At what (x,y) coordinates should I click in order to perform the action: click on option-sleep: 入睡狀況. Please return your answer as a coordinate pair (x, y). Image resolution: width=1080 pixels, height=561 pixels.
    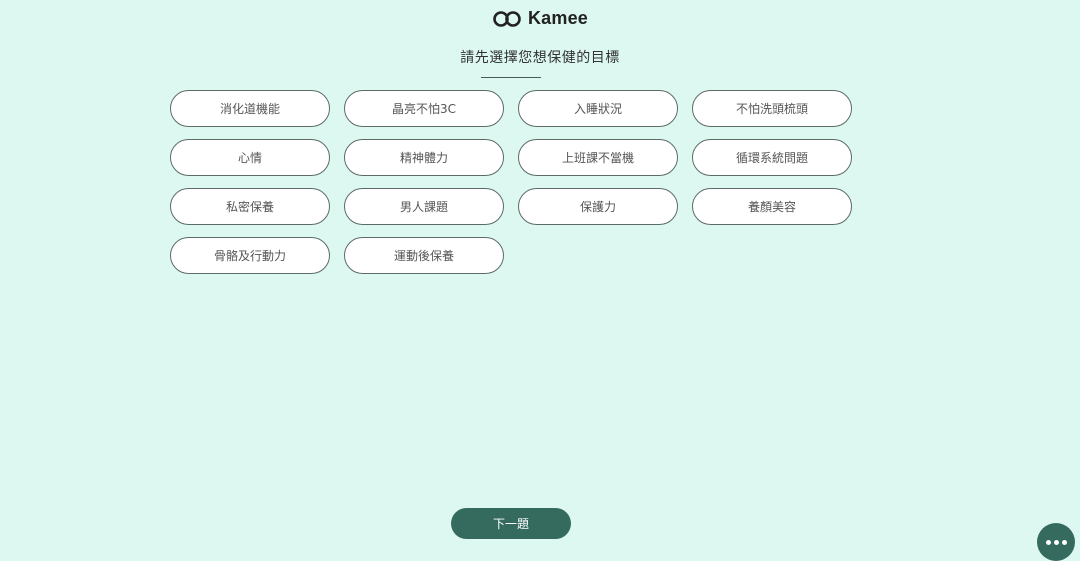
    Looking at the image, I should click on (598, 108).